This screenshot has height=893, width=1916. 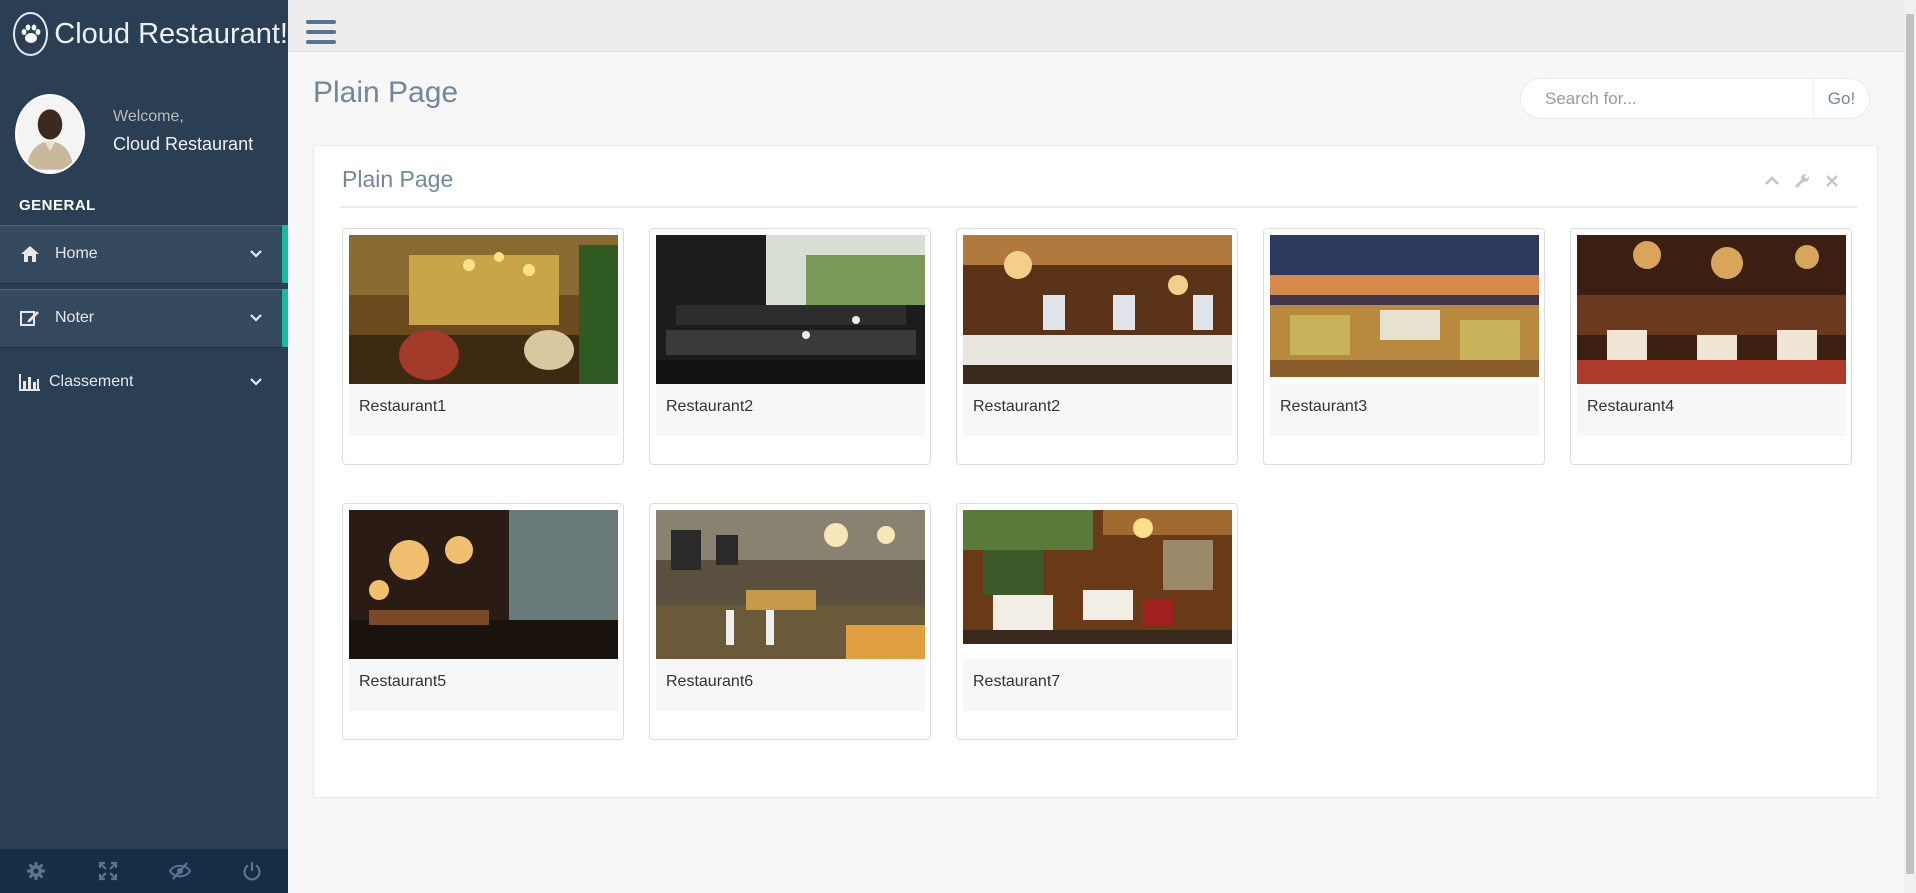 I want to click on restaurant-name: Restaurant7, so click(x=1097, y=685).